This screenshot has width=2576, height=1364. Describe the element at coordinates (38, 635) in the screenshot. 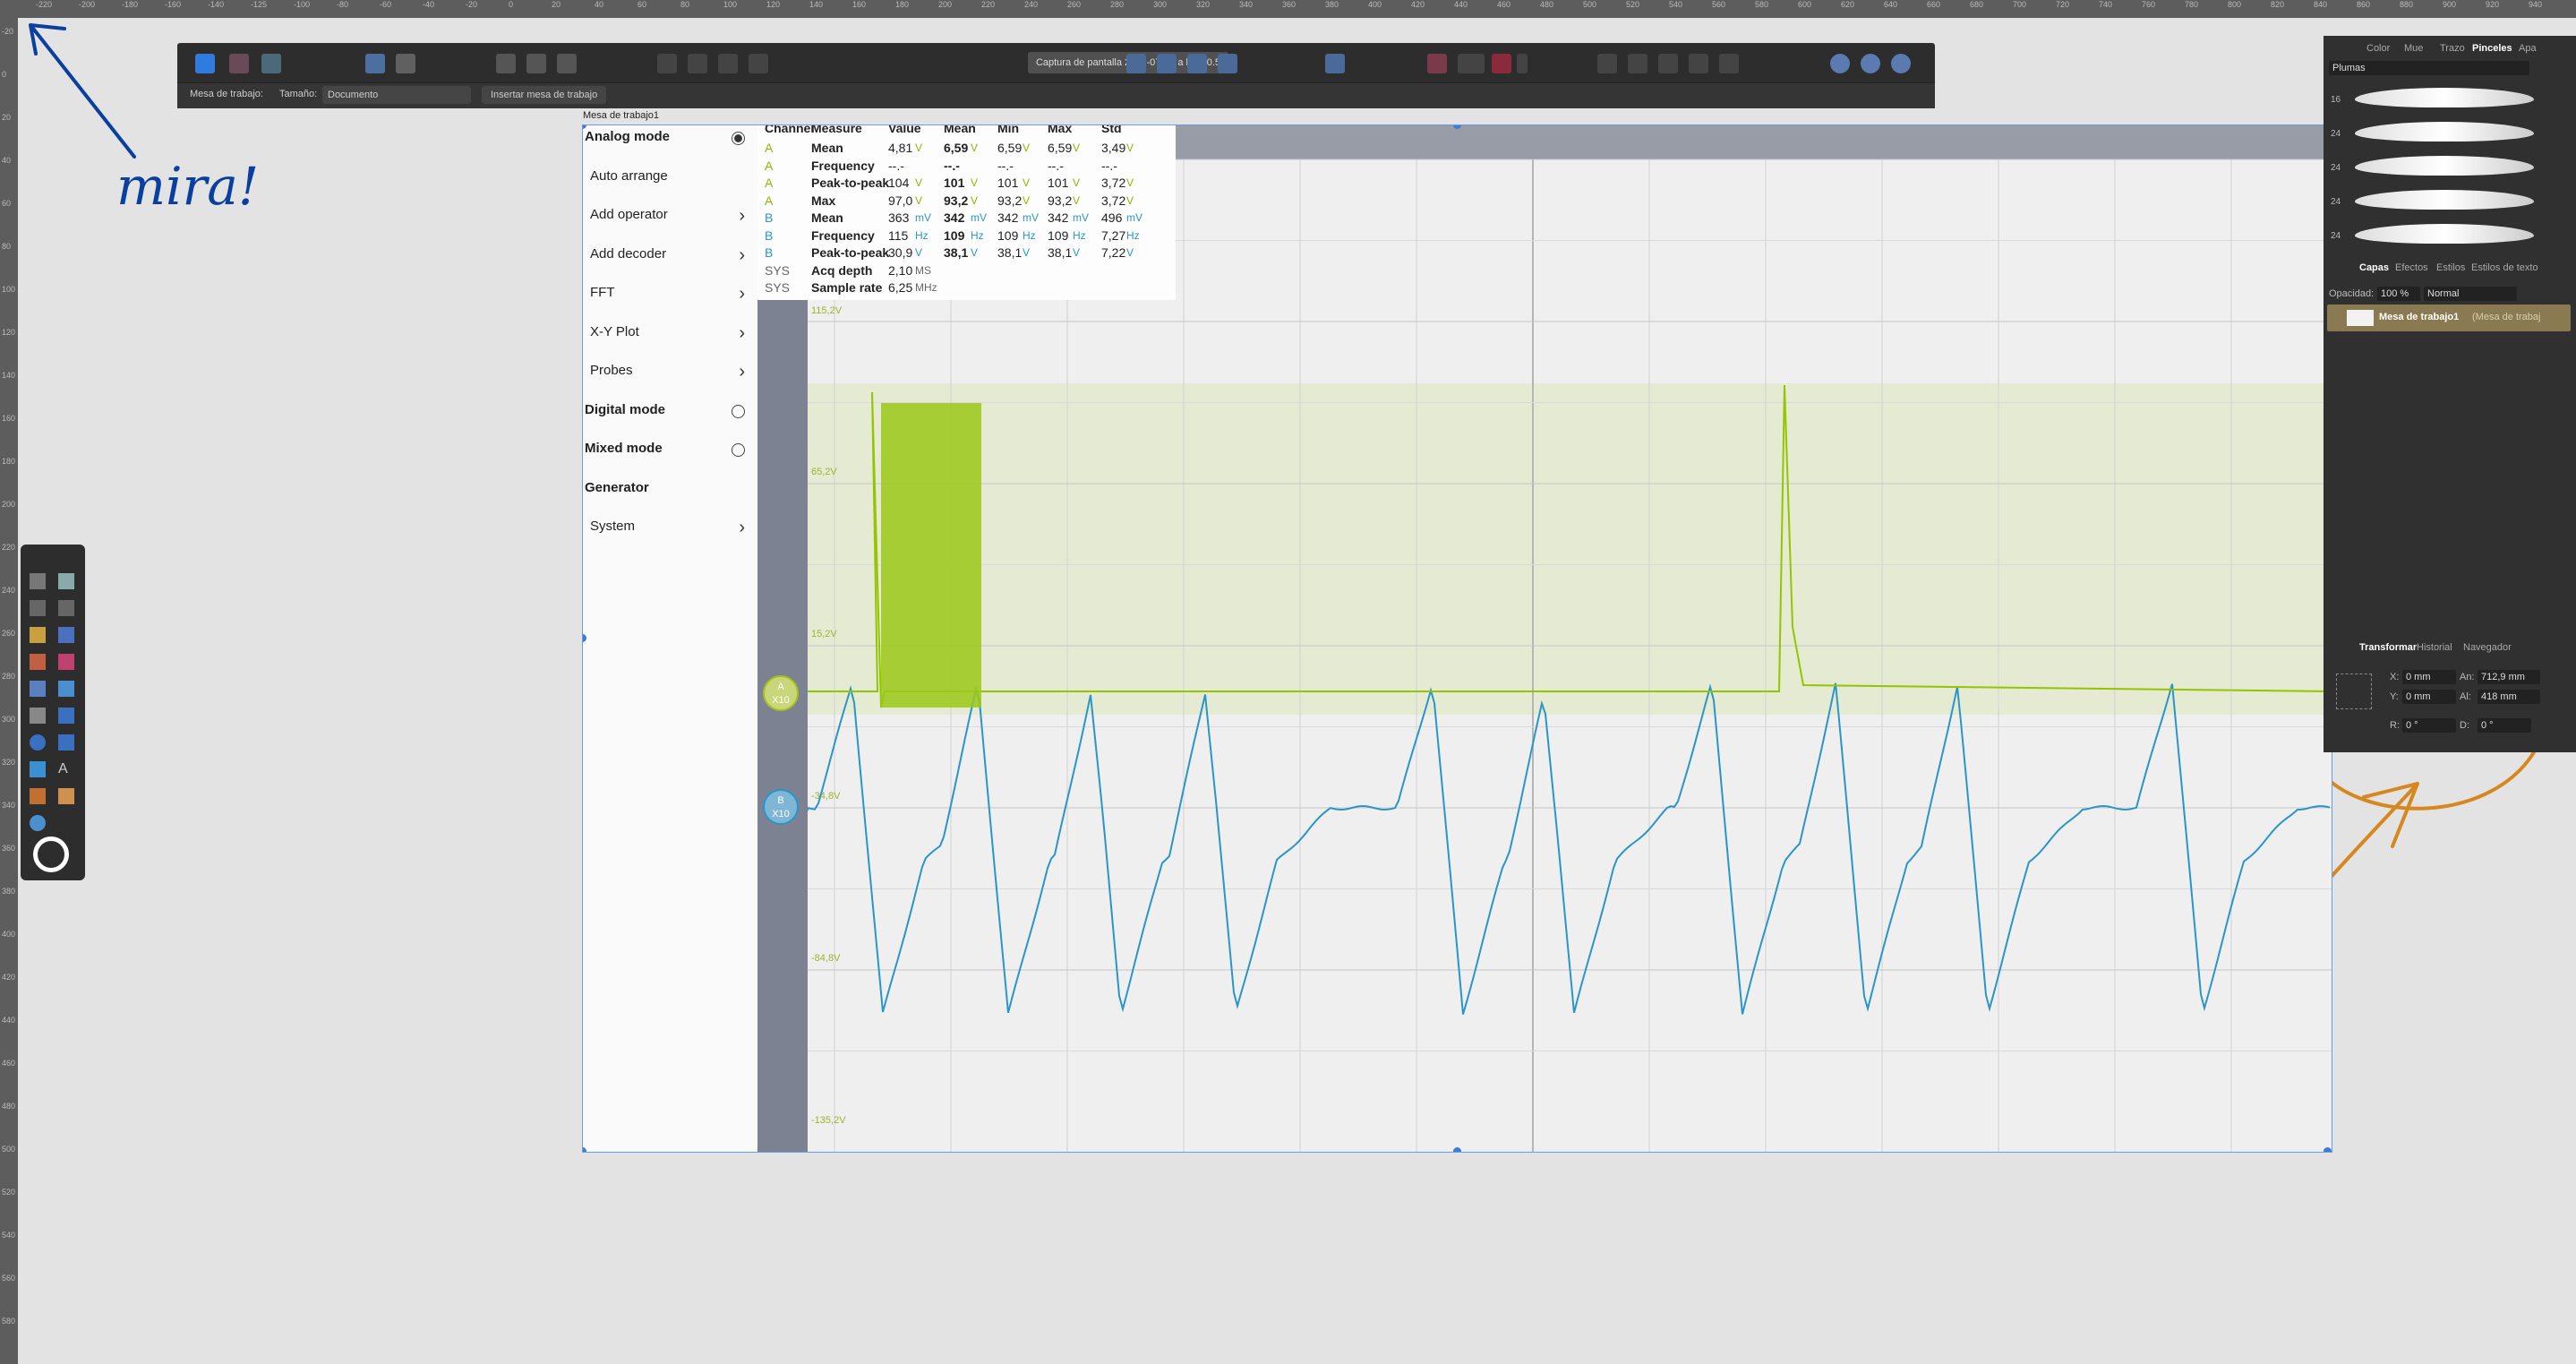

I see `pen-tool-icon` at that location.